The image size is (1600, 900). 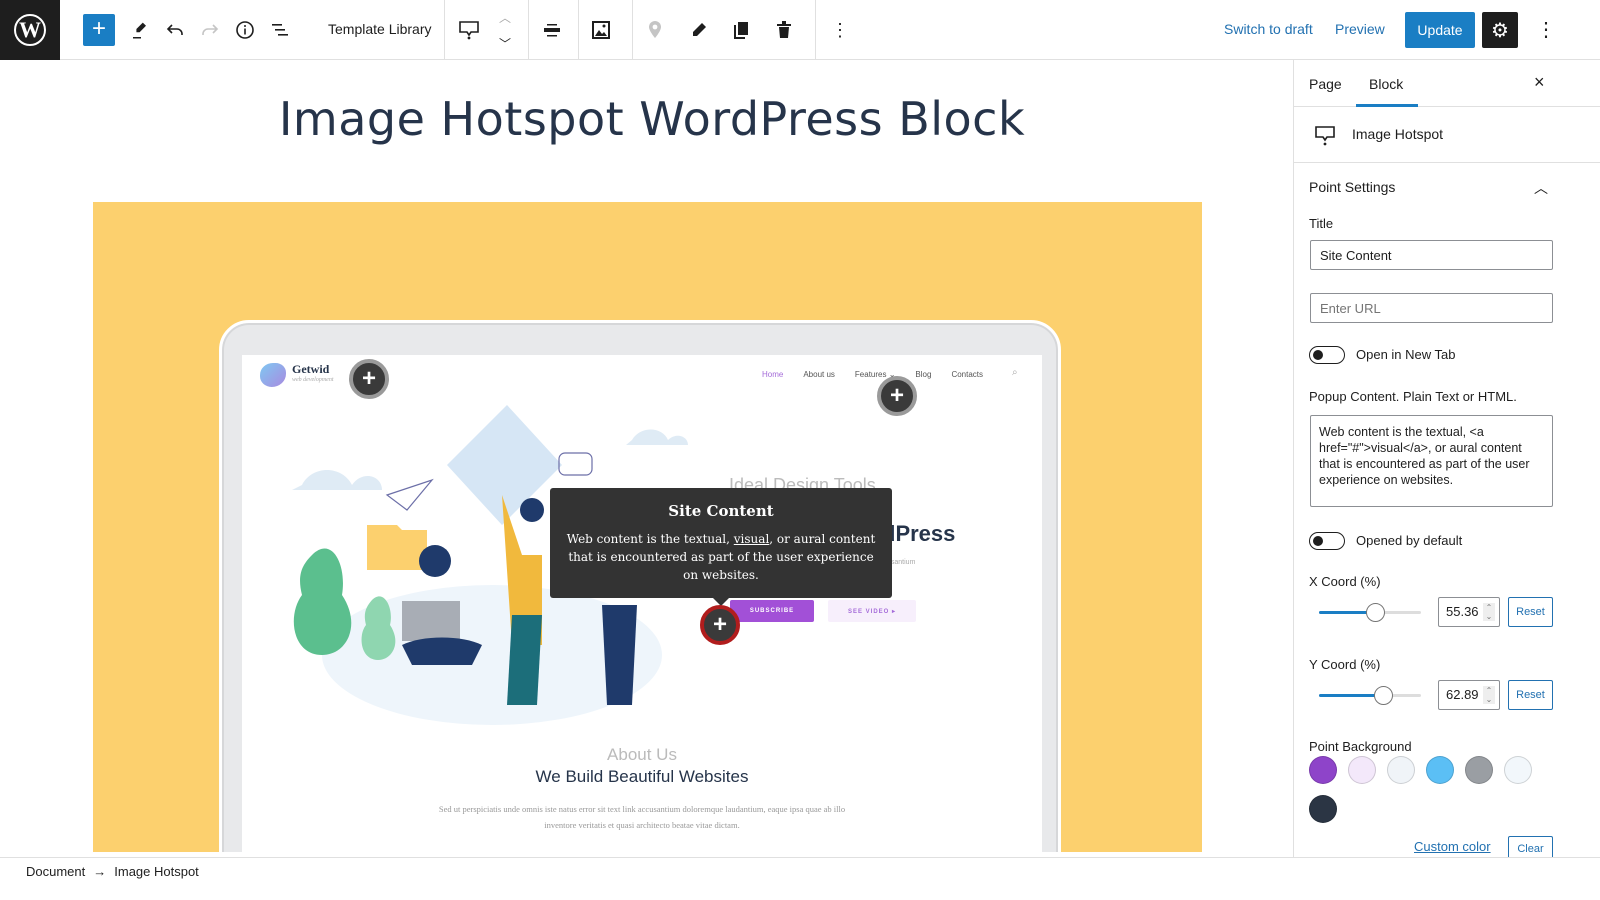 What do you see at coordinates (1530, 695) in the screenshot?
I see `y-coord-reset-button: Reset` at bounding box center [1530, 695].